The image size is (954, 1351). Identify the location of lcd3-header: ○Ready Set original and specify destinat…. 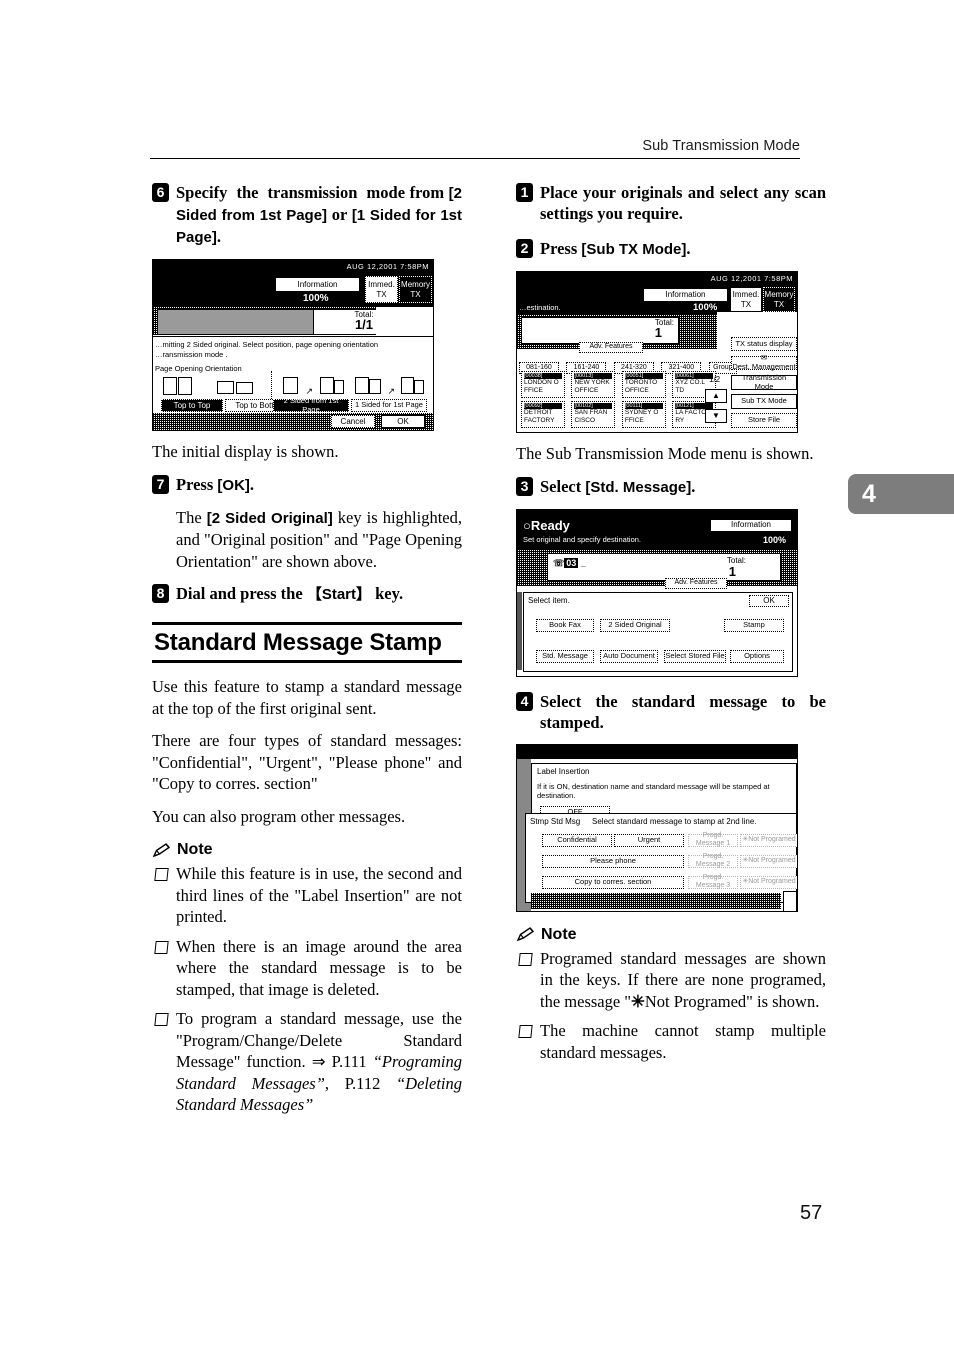
(657, 532).